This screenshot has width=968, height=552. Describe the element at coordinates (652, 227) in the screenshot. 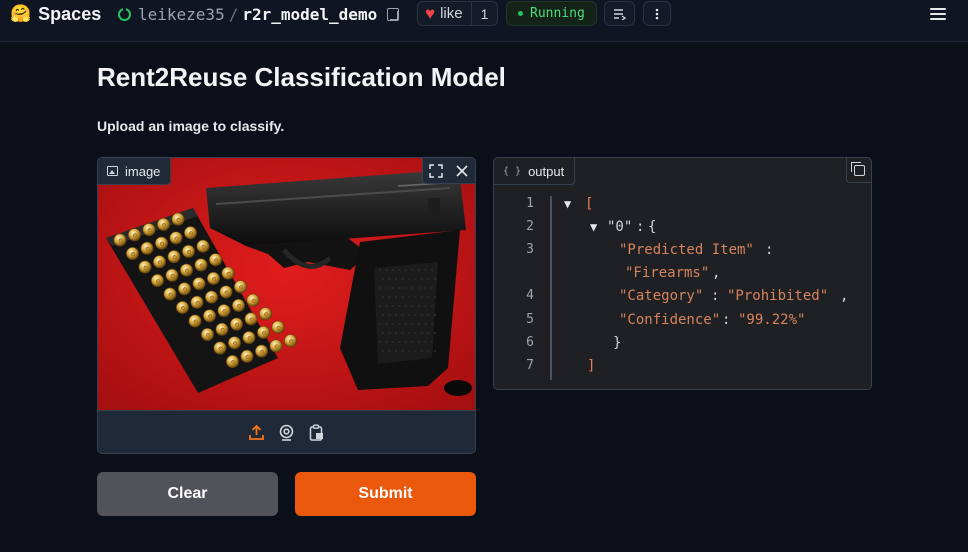

I see `json-open-brace: {` at that location.